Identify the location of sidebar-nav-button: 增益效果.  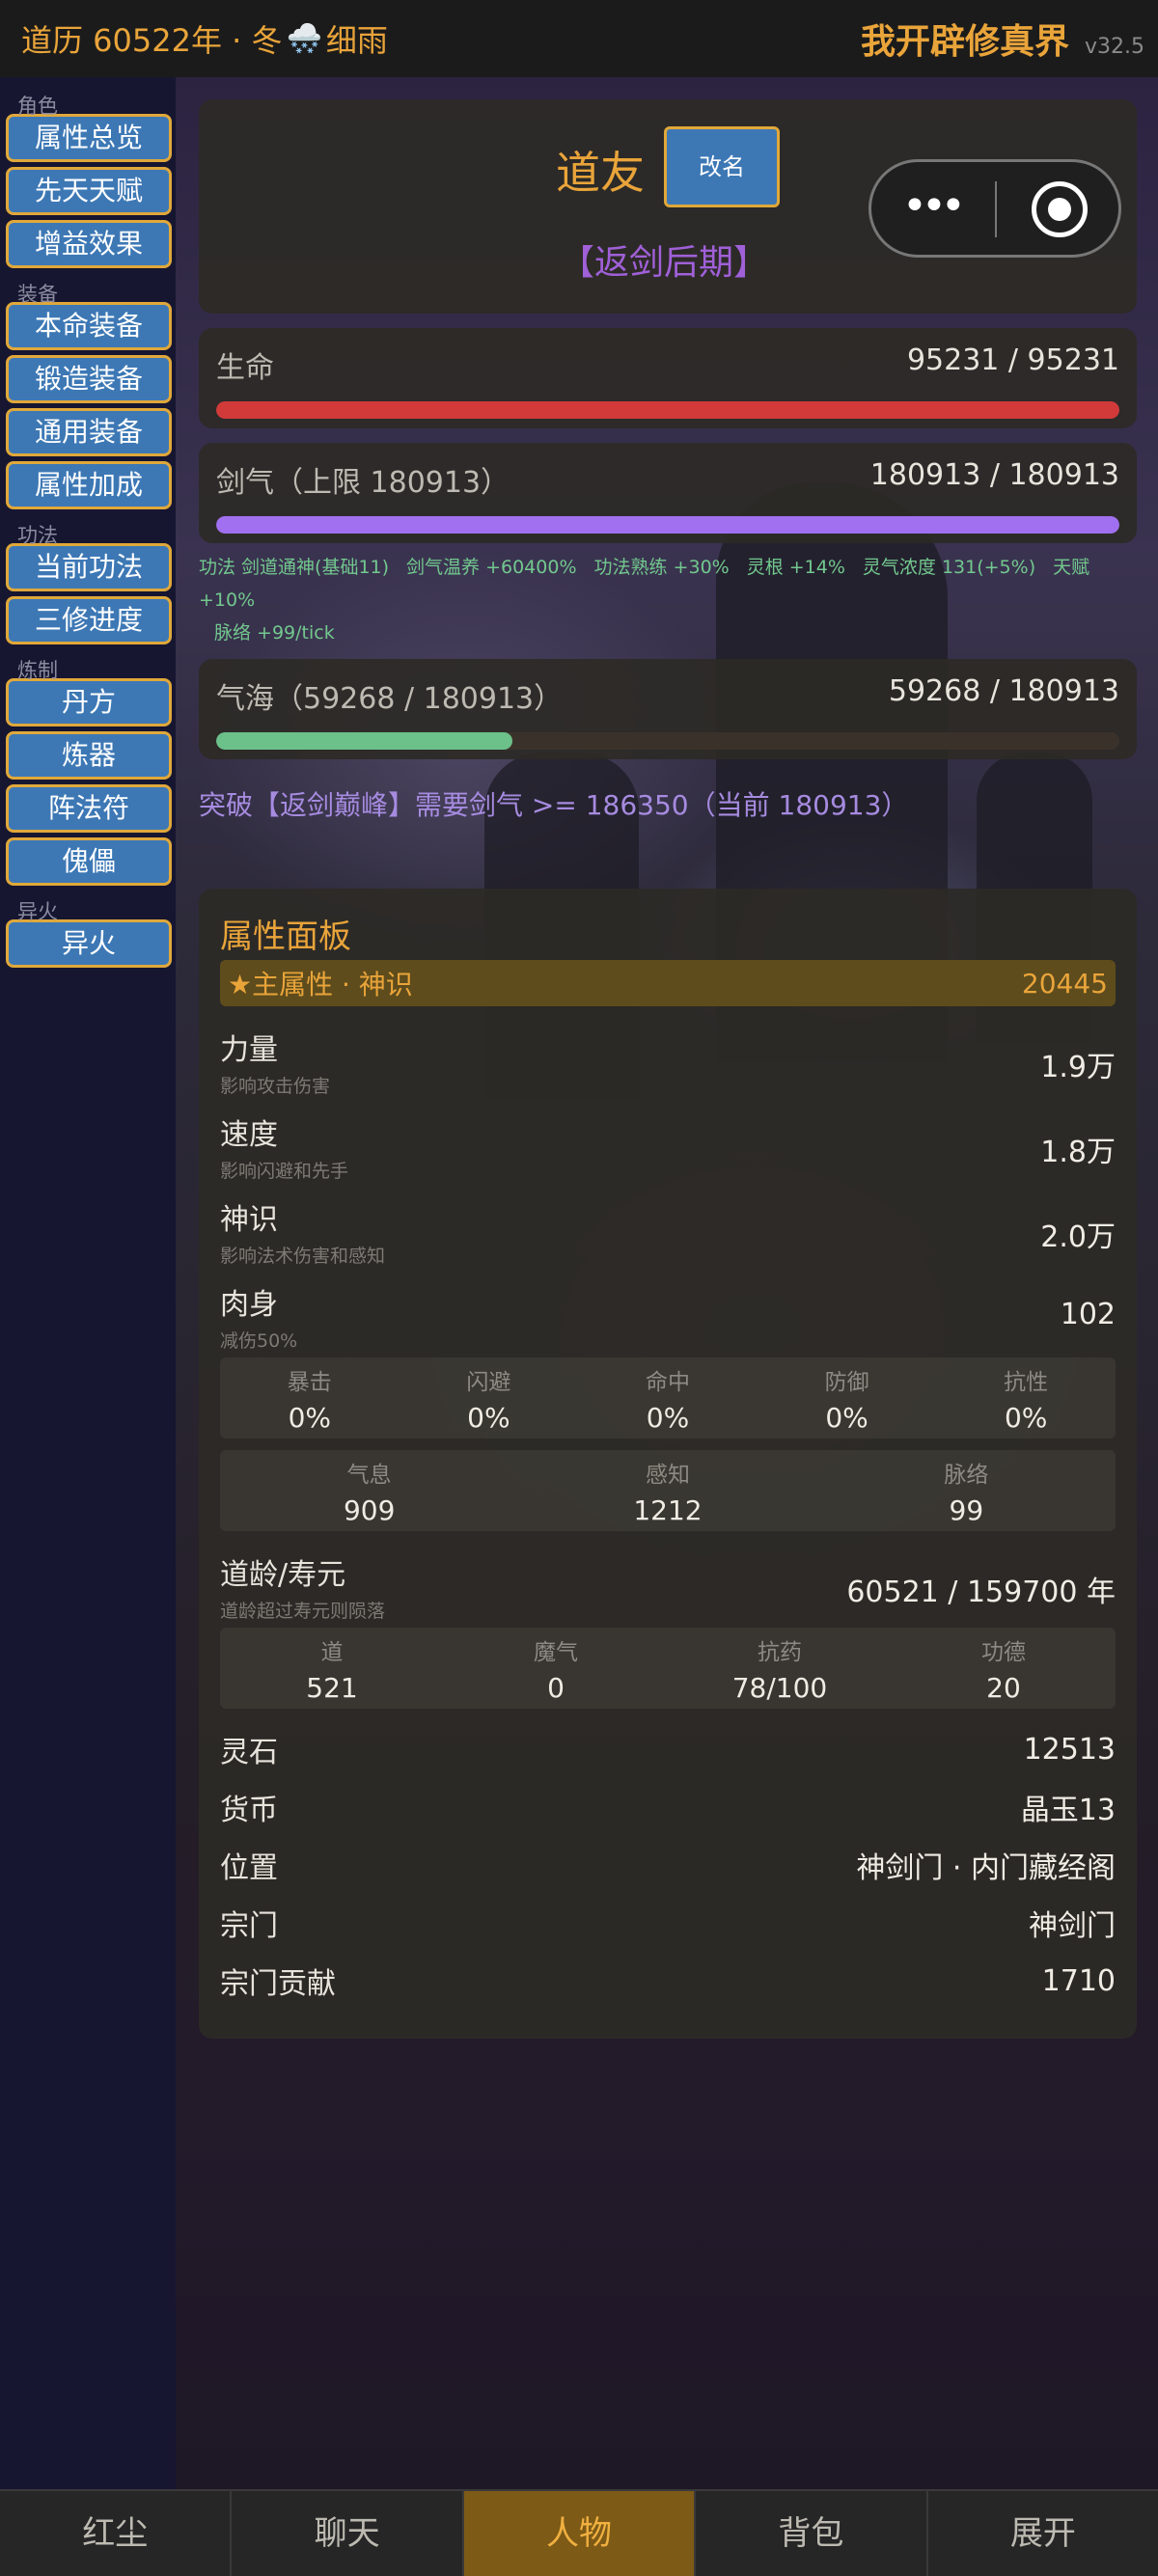
(89, 244).